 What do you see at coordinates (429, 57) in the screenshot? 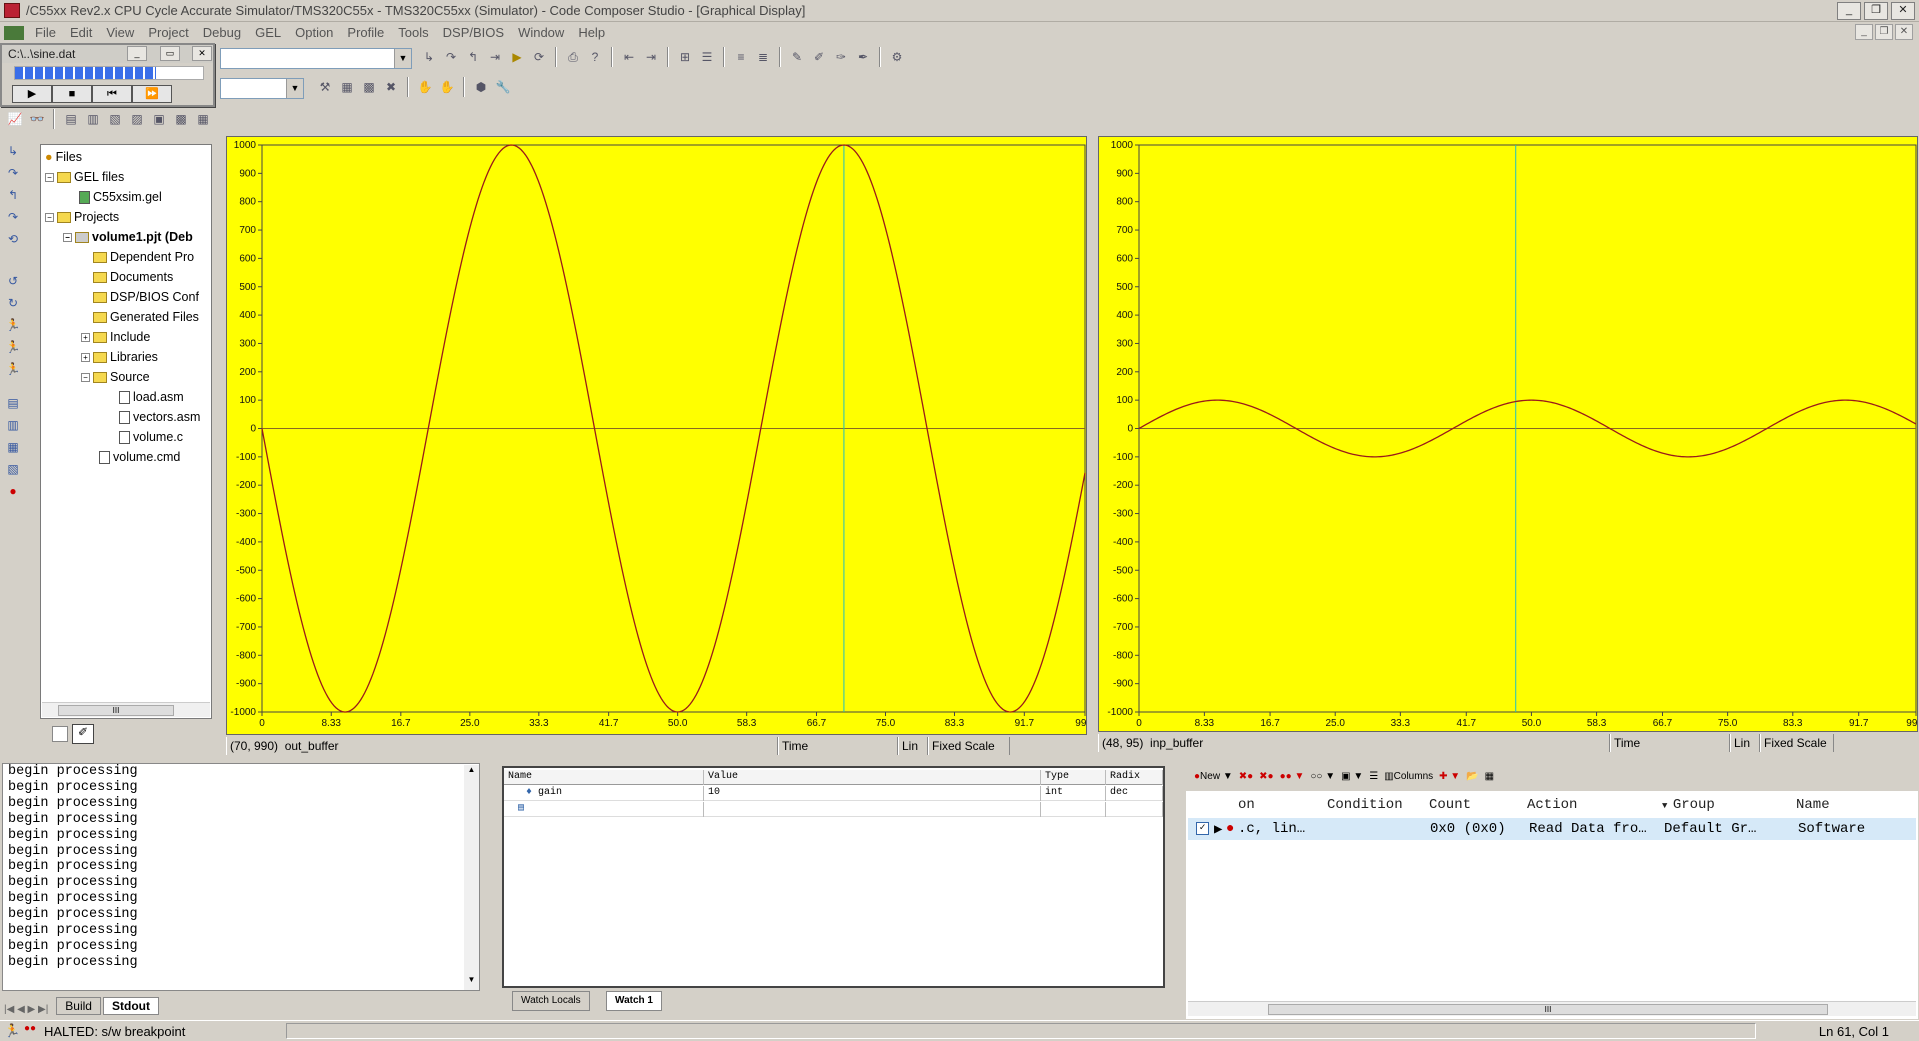
I see `step-into-icon: ↳` at bounding box center [429, 57].